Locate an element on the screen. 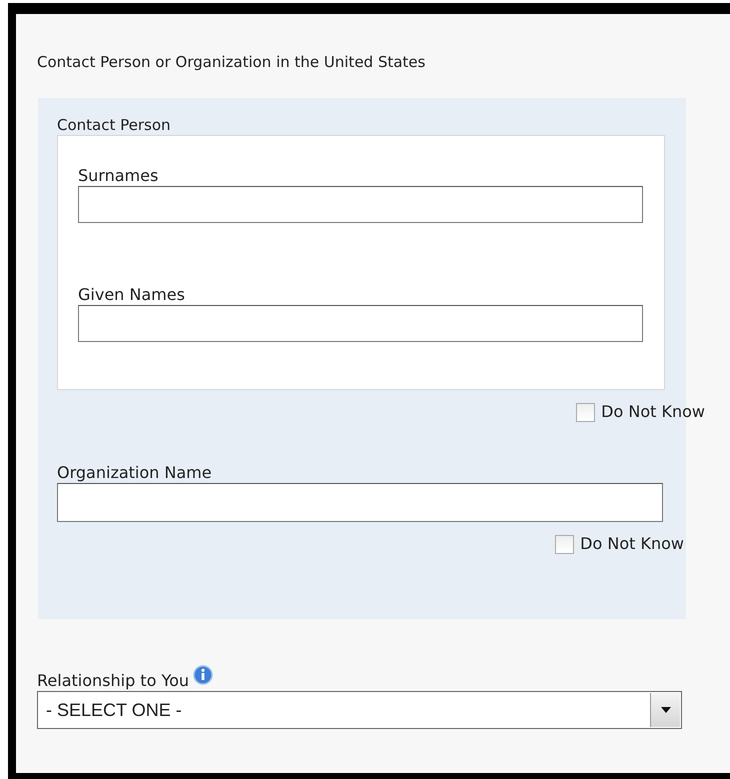 The height and width of the screenshot is (779, 730). caret-icon is located at coordinates (665, 710).